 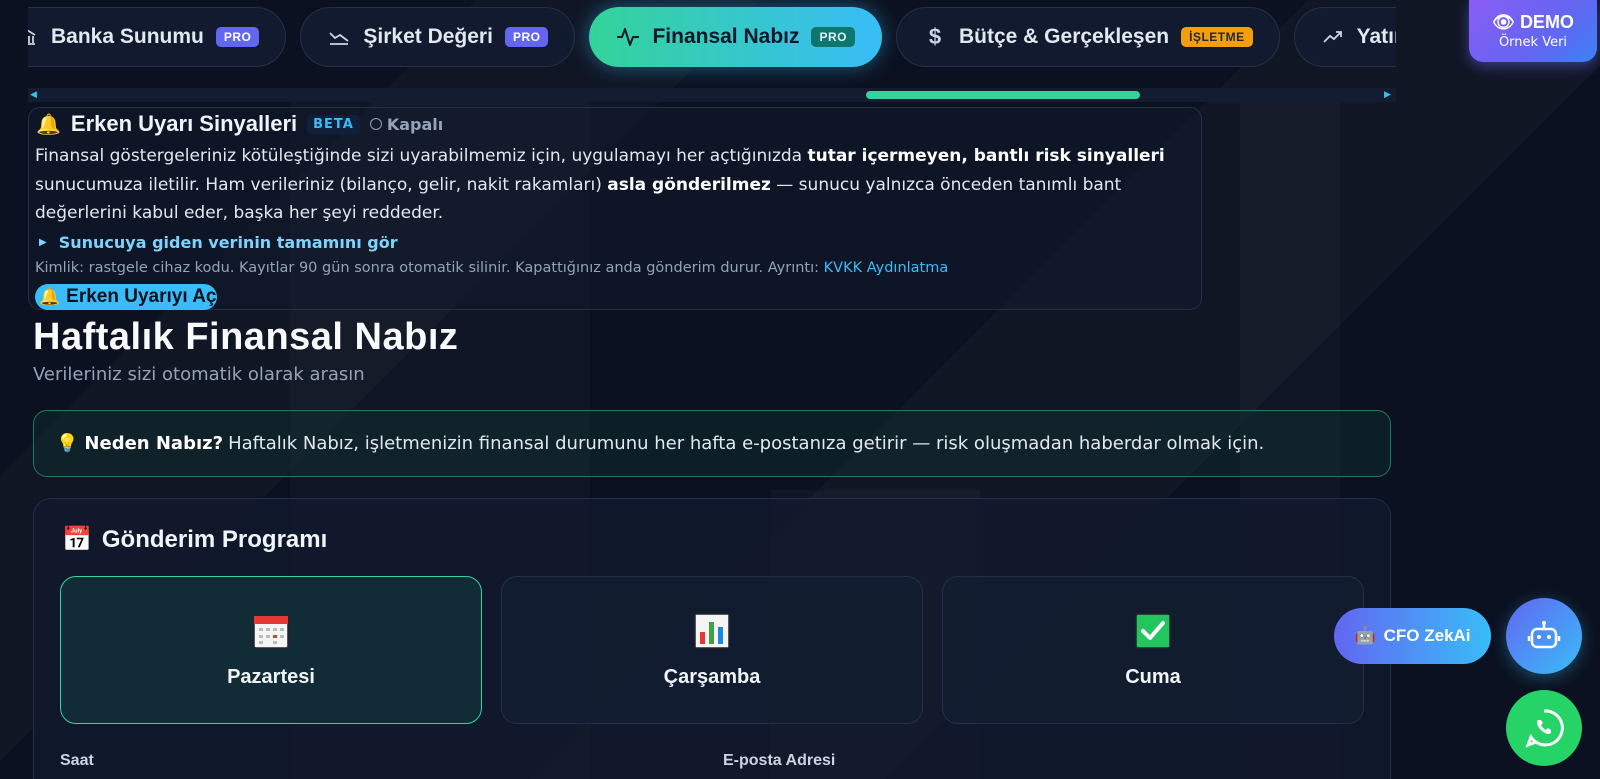 What do you see at coordinates (1153, 630) in the screenshot?
I see `check-mark-icon` at bounding box center [1153, 630].